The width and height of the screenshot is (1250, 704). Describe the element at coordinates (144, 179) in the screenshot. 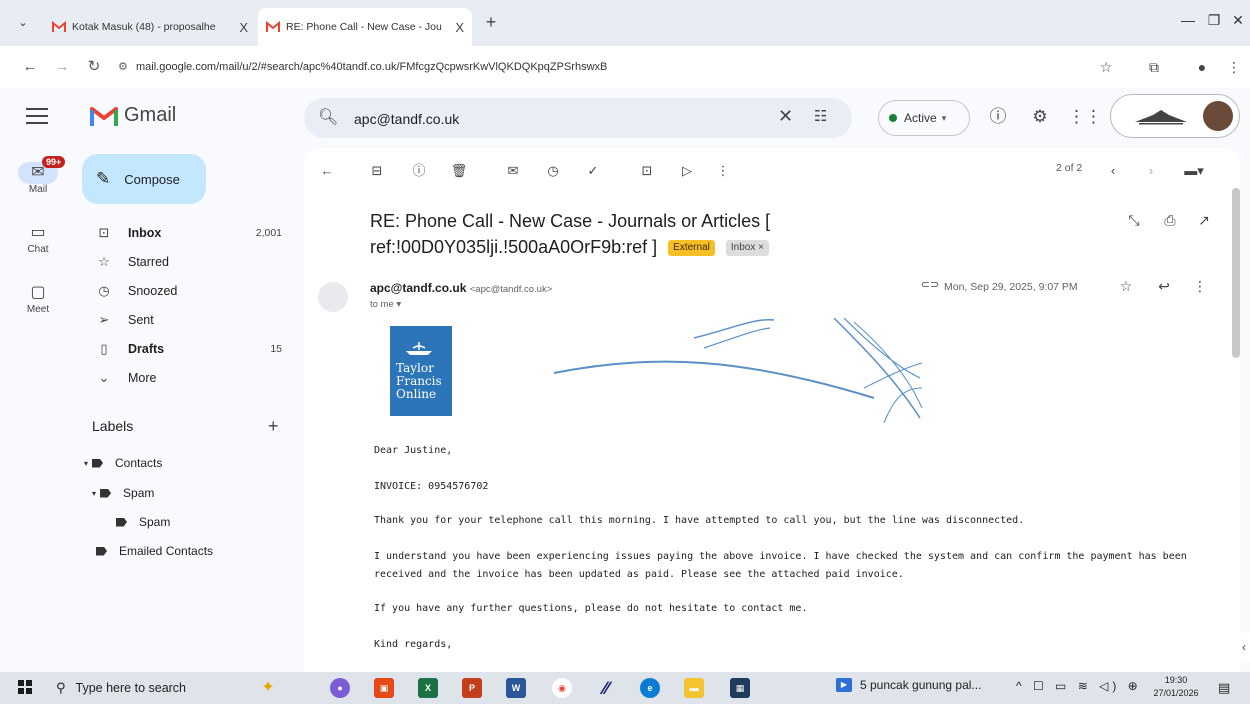

I see `compose-button: ✎ Compose` at that location.